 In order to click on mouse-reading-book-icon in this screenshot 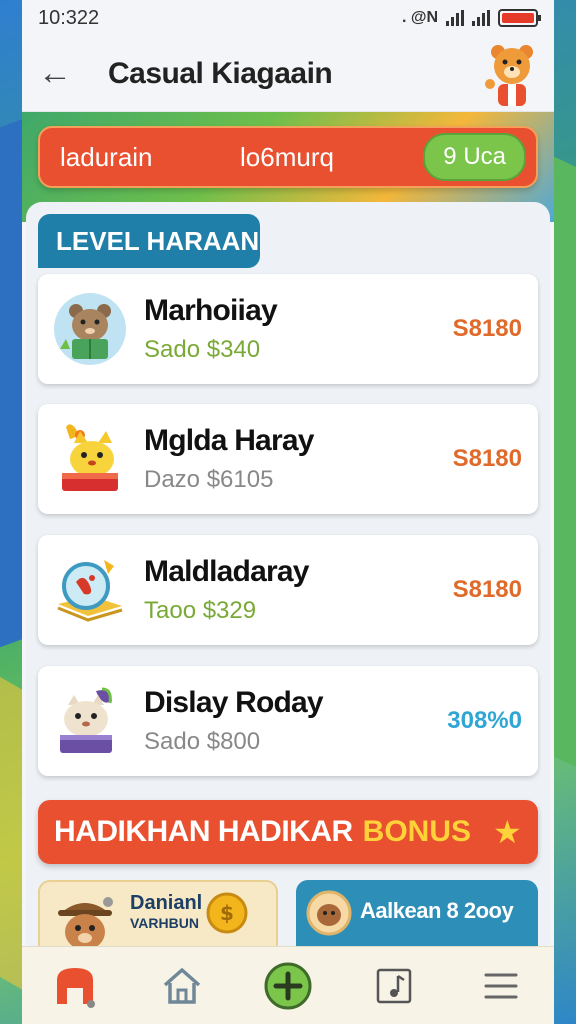, I will do `click(90, 329)`.